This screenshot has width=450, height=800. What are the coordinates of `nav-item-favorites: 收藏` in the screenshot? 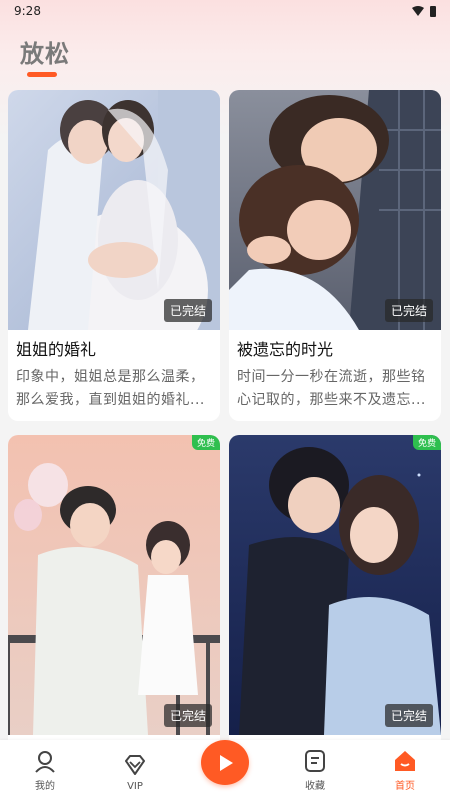 It's located at (315, 770).